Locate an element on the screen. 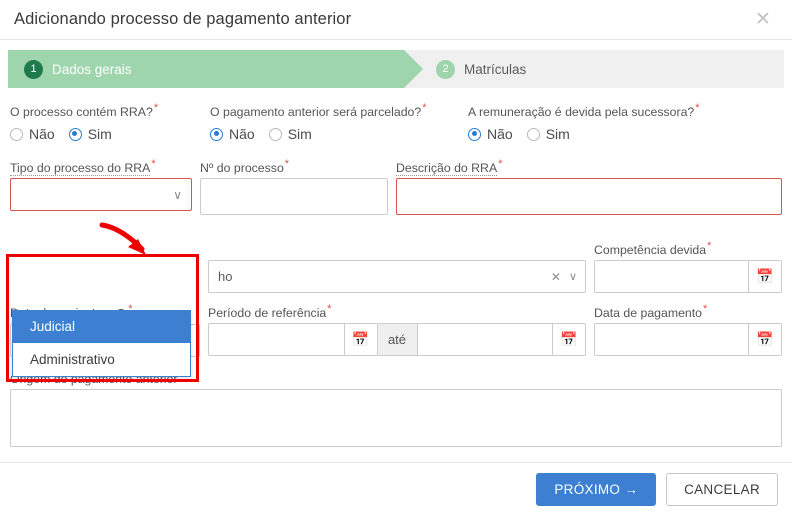  wizard-steps: 1 Dados gerais 2 Matrículas is located at coordinates (396, 69).